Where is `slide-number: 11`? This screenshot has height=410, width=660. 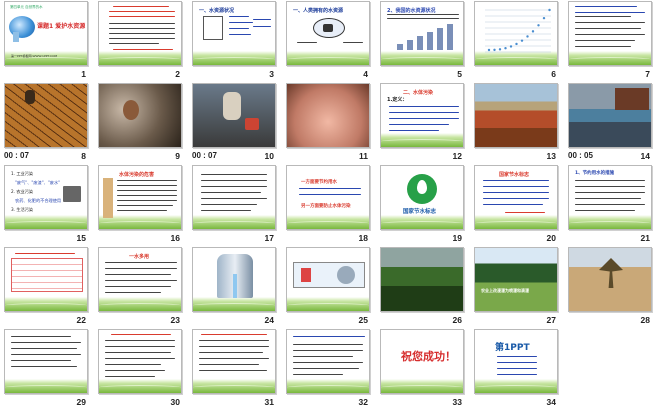 slide-number: 11 is located at coordinates (363, 156).